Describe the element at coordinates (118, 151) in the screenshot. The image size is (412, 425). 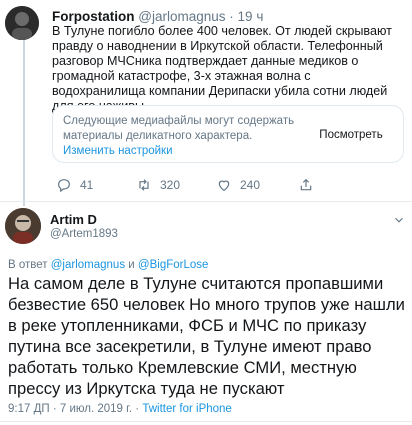
I see `change-settings-link: Изменить настройки` at that location.